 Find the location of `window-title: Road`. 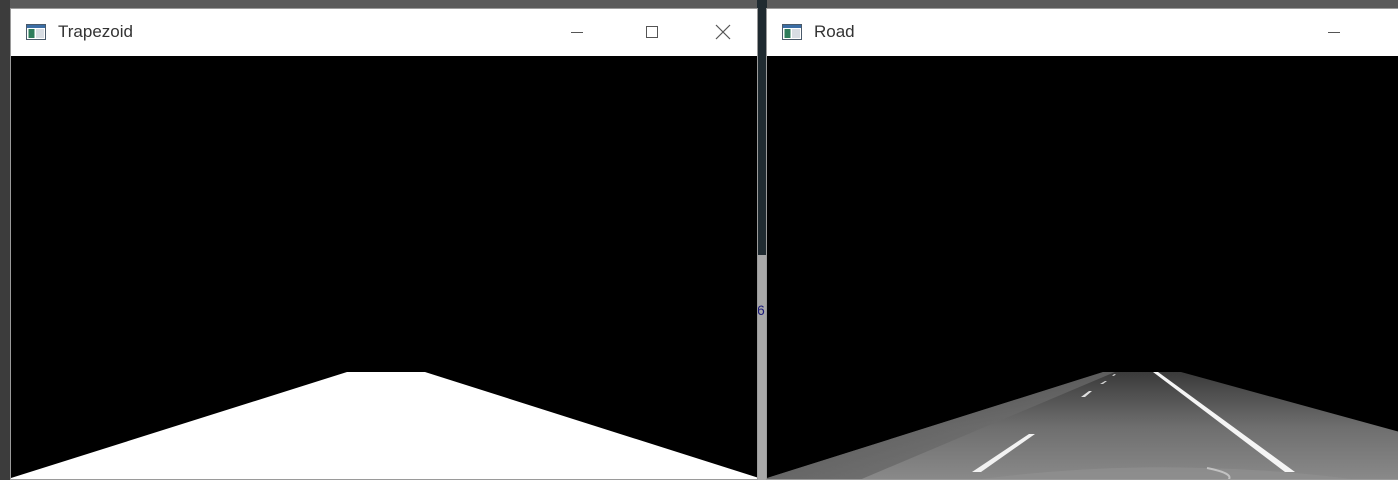

window-title: Road is located at coordinates (834, 31).